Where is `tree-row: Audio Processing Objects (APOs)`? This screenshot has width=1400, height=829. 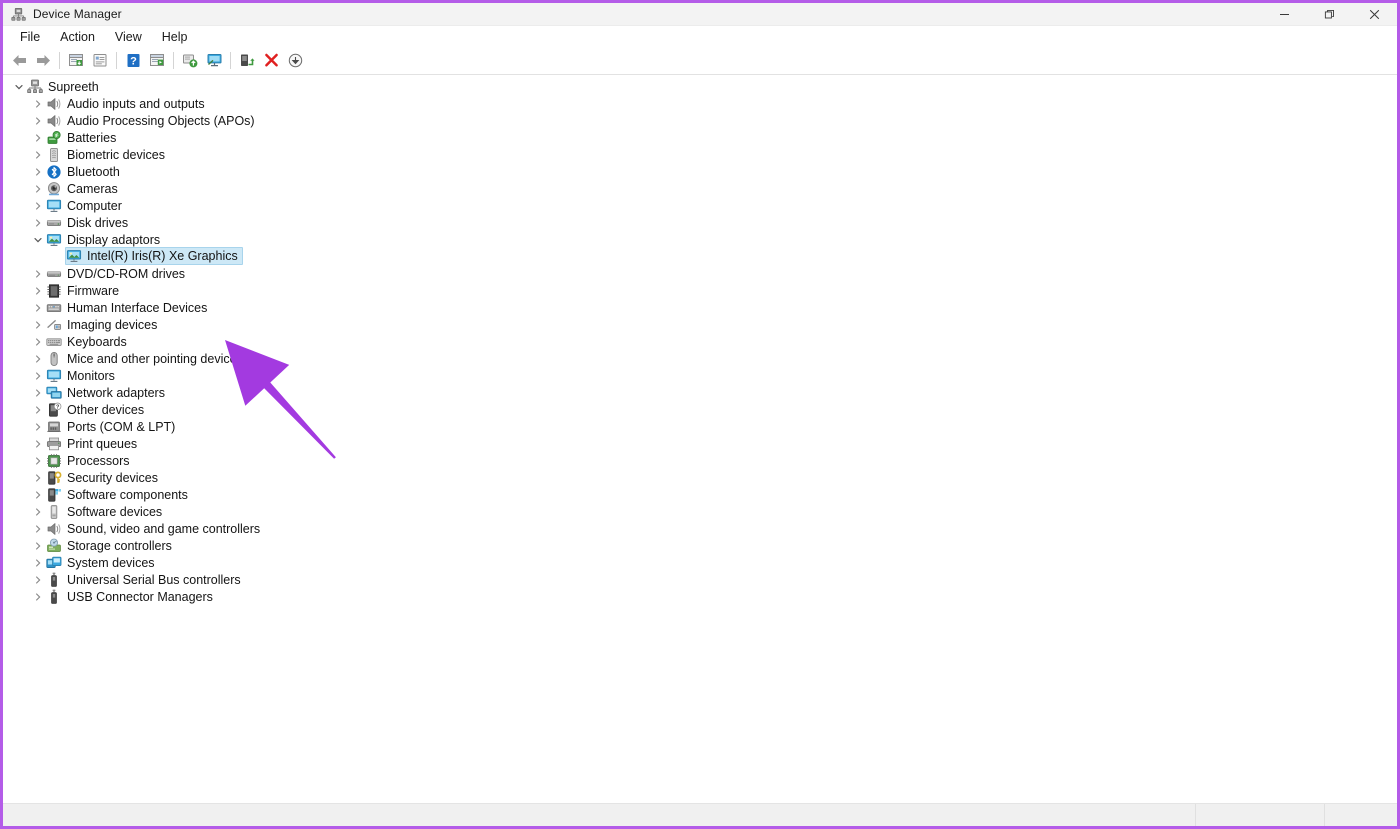 tree-row: Audio Processing Objects (APOs) is located at coordinates (700, 120).